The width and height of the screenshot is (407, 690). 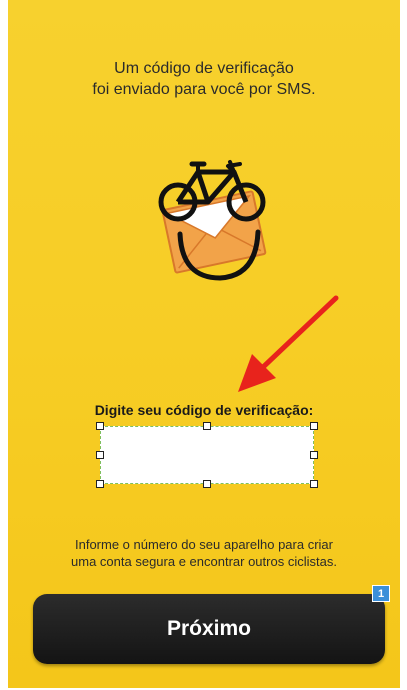 I want to click on resize-handle-top-left, so click(x=100, y=426).